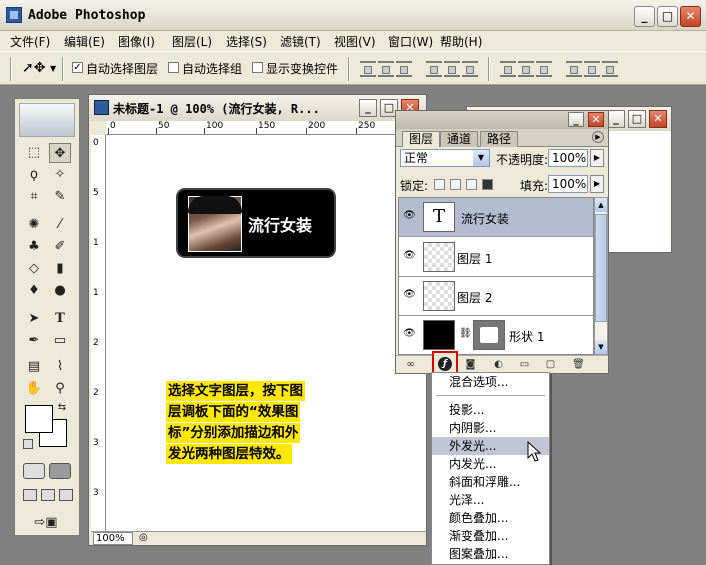 The height and width of the screenshot is (565, 706). Describe the element at coordinates (60, 153) in the screenshot. I see `move-tool-icon: ✥` at that location.